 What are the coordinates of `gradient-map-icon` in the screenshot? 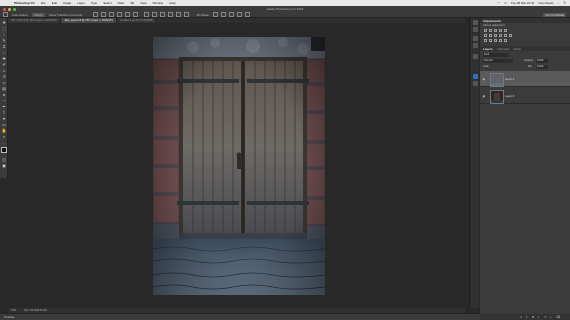 It's located at (501, 41).